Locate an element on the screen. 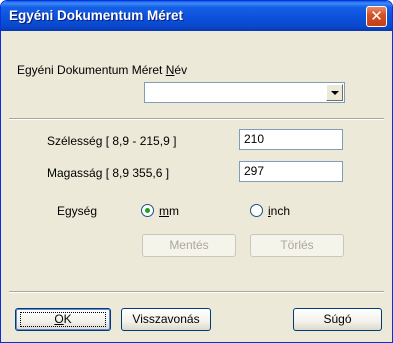 The width and height of the screenshot is (393, 343). title-bar: Egyéni Dokumentum Méret ✕ is located at coordinates (196, 16).